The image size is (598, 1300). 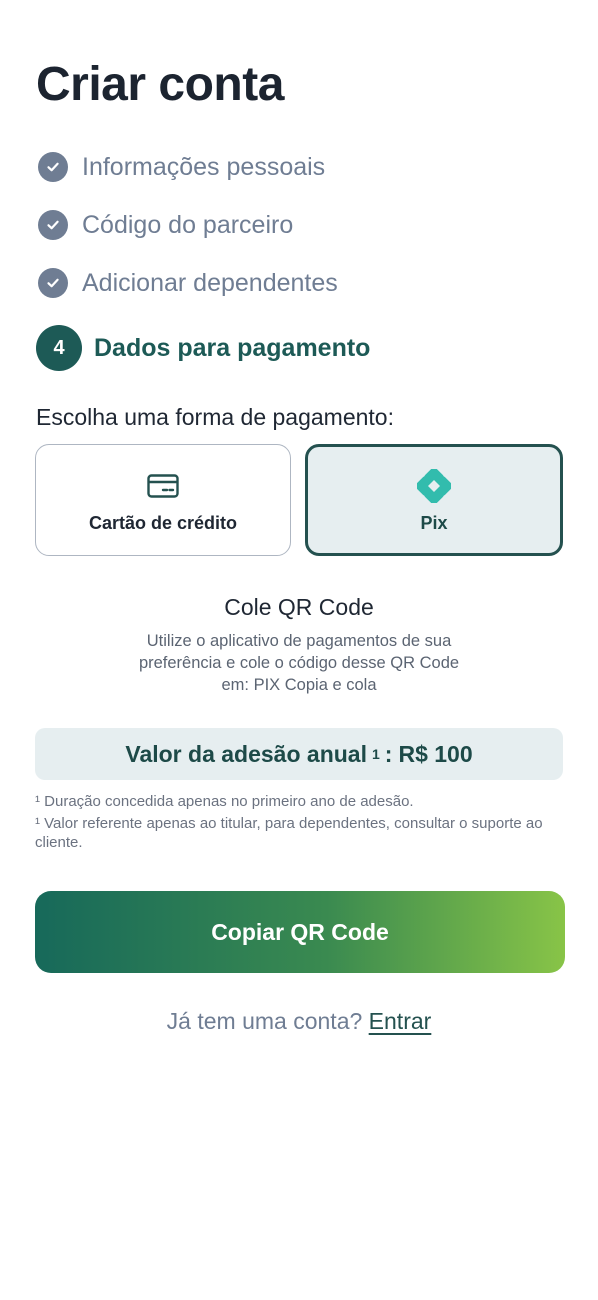 What do you see at coordinates (400, 1021) in the screenshot?
I see `login-link: Entrar` at bounding box center [400, 1021].